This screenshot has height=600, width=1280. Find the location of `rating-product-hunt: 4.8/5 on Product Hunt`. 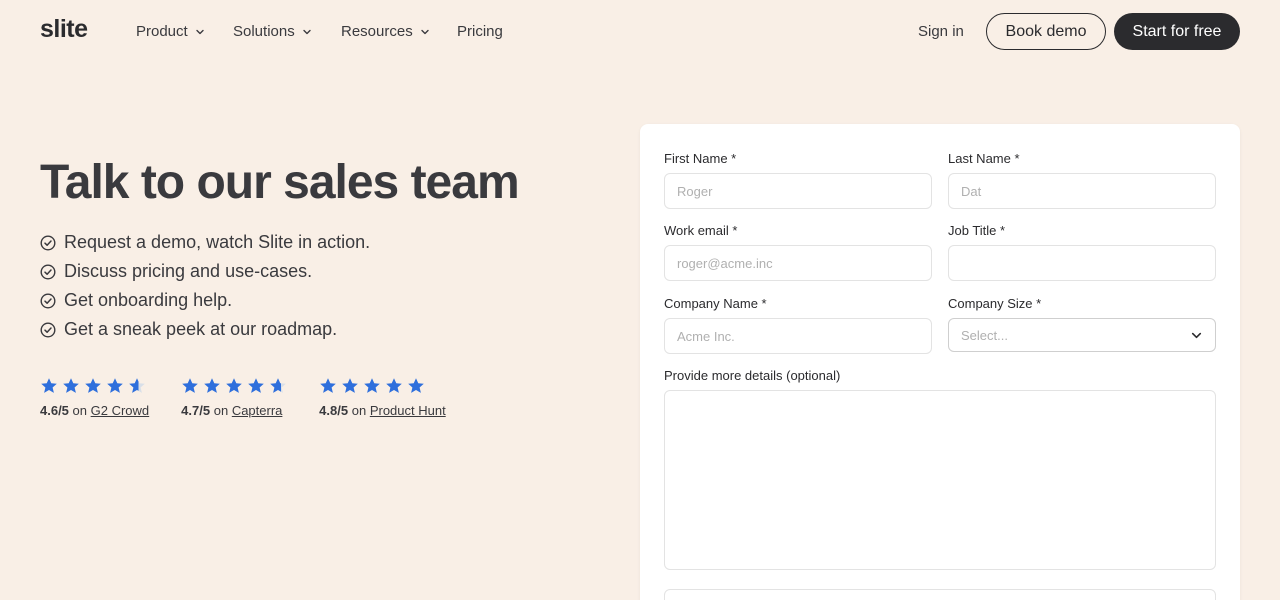

rating-product-hunt: 4.8/5 on Product Hunt is located at coordinates (382, 397).